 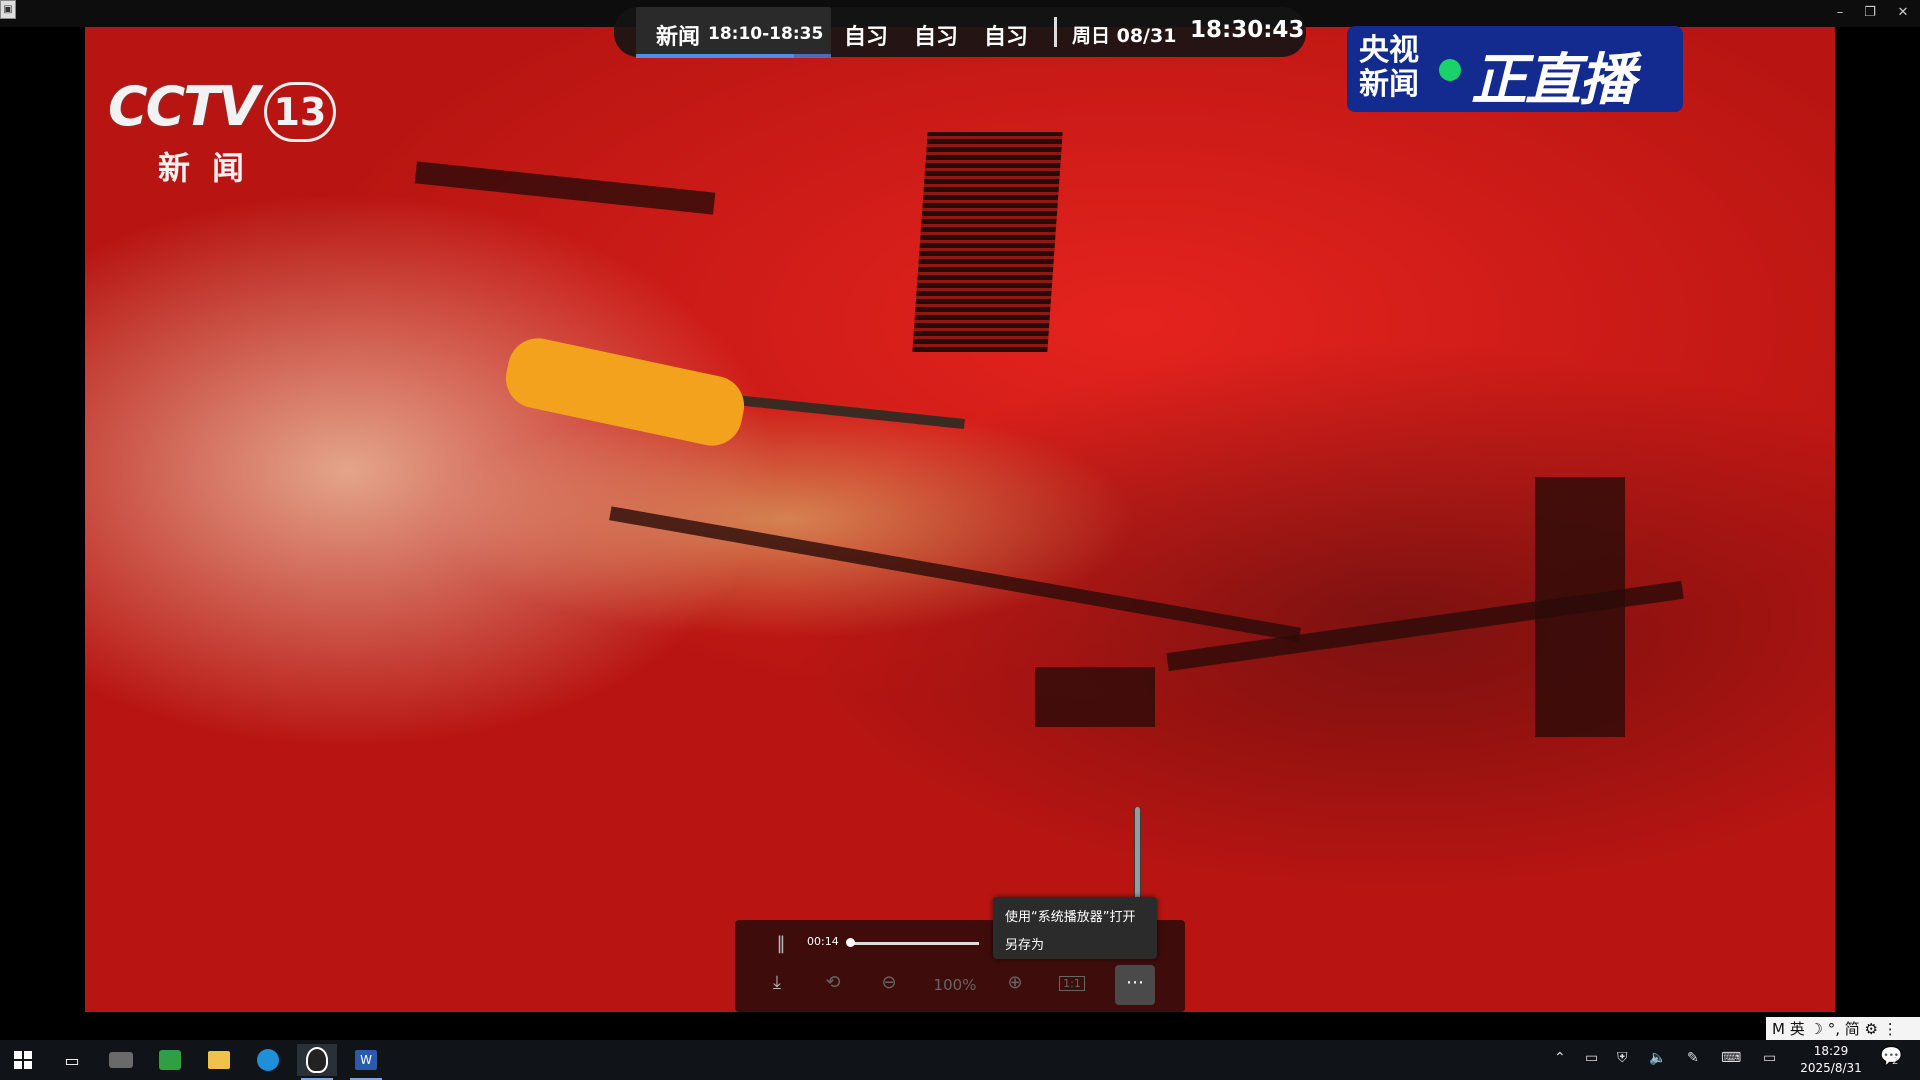 What do you see at coordinates (955, 985) in the screenshot?
I see `zoom-level: 100%` at bounding box center [955, 985].